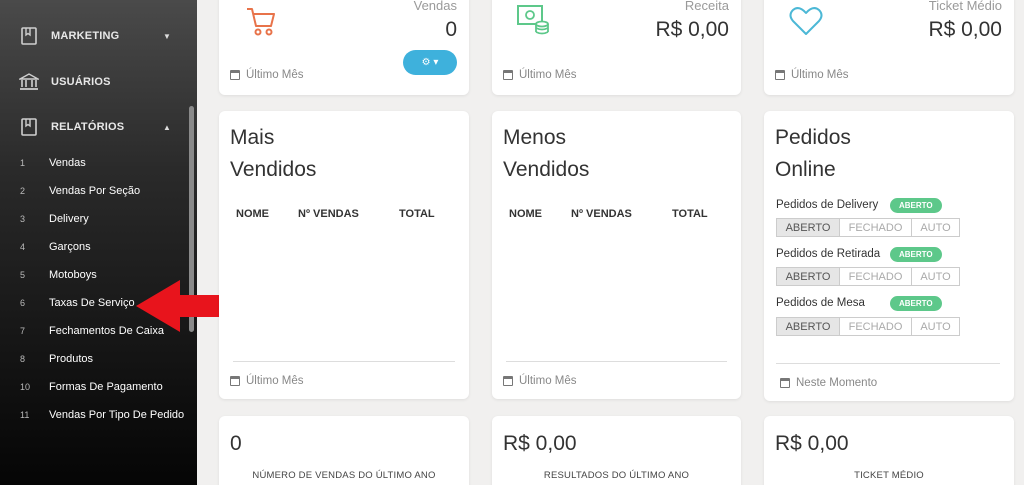  What do you see at coordinates (92, 303) in the screenshot?
I see `item-label: Taxas De Serviço` at bounding box center [92, 303].